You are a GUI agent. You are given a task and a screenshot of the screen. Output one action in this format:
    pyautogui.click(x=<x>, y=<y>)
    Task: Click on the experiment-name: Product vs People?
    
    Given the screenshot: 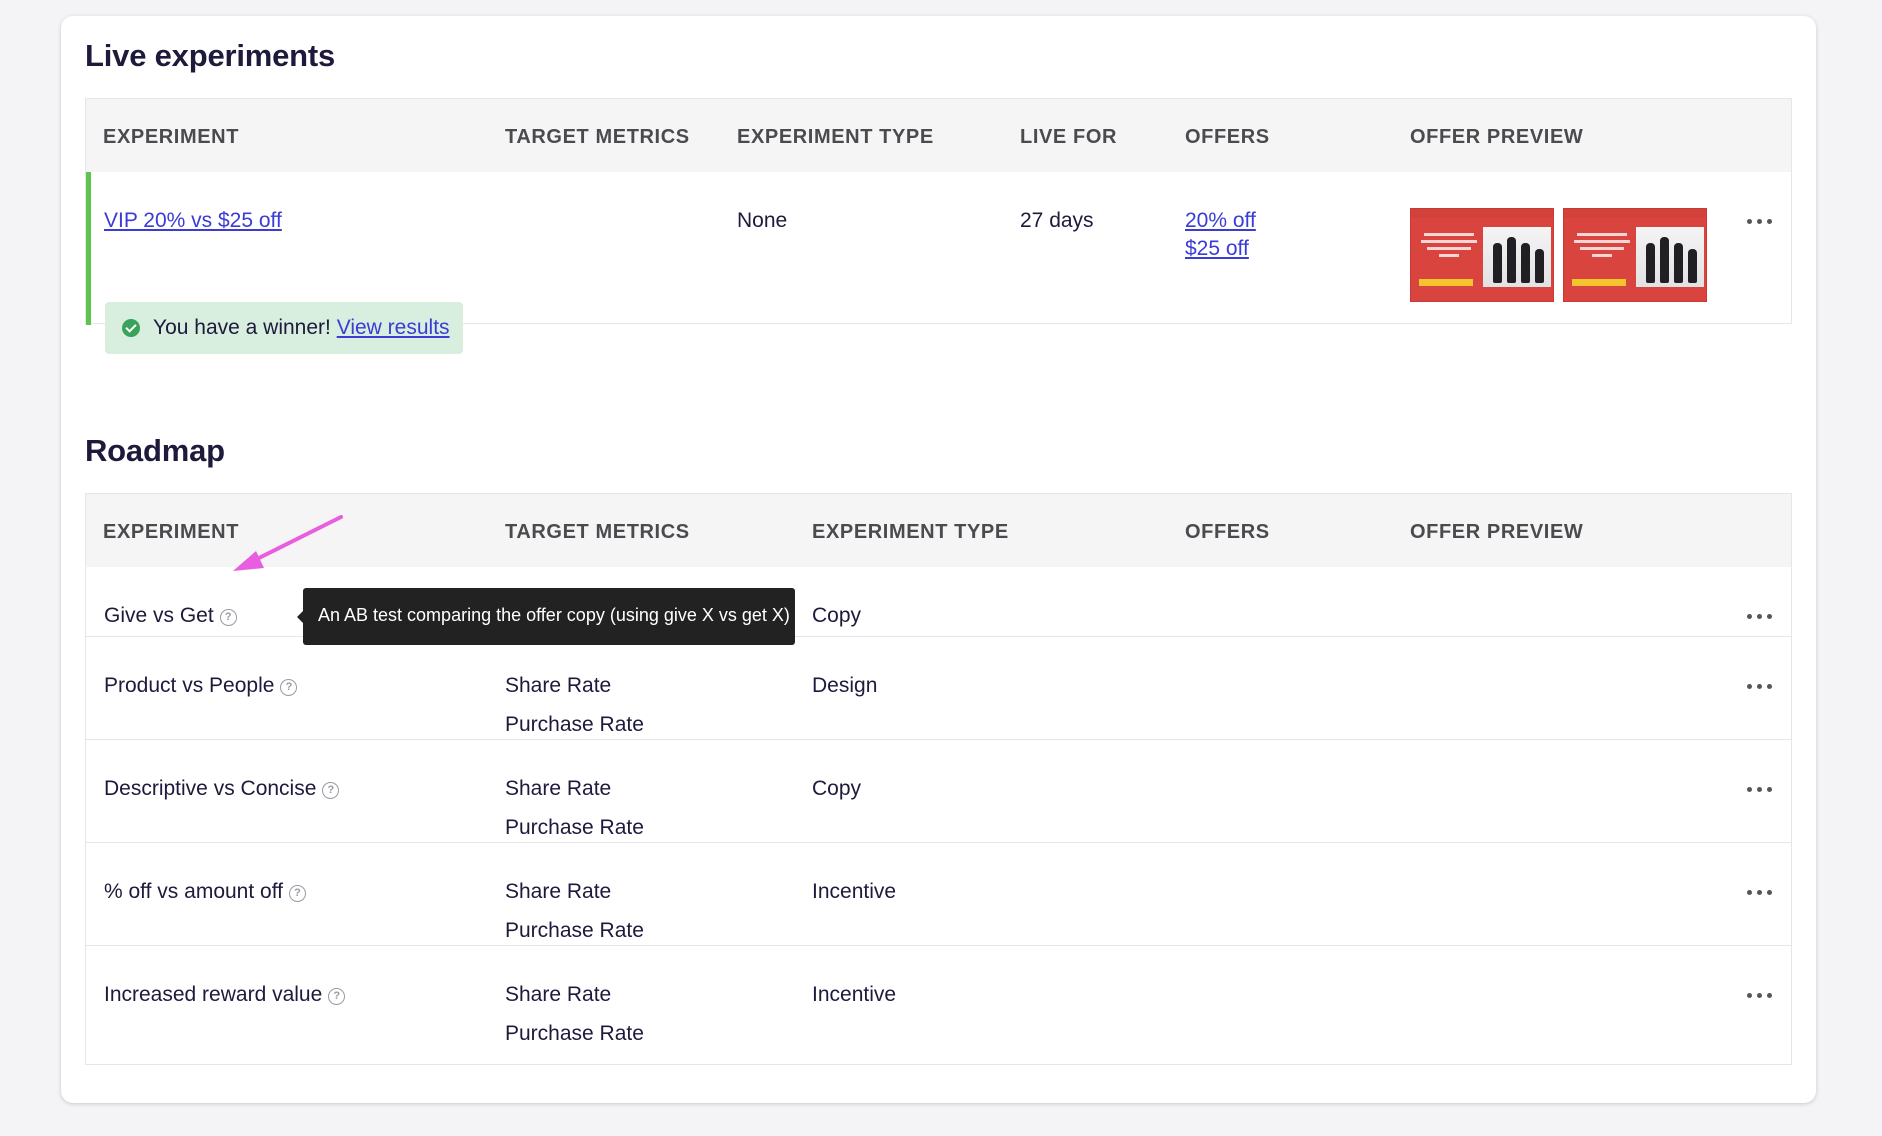 What is the action you would take?
    pyautogui.click(x=201, y=686)
    